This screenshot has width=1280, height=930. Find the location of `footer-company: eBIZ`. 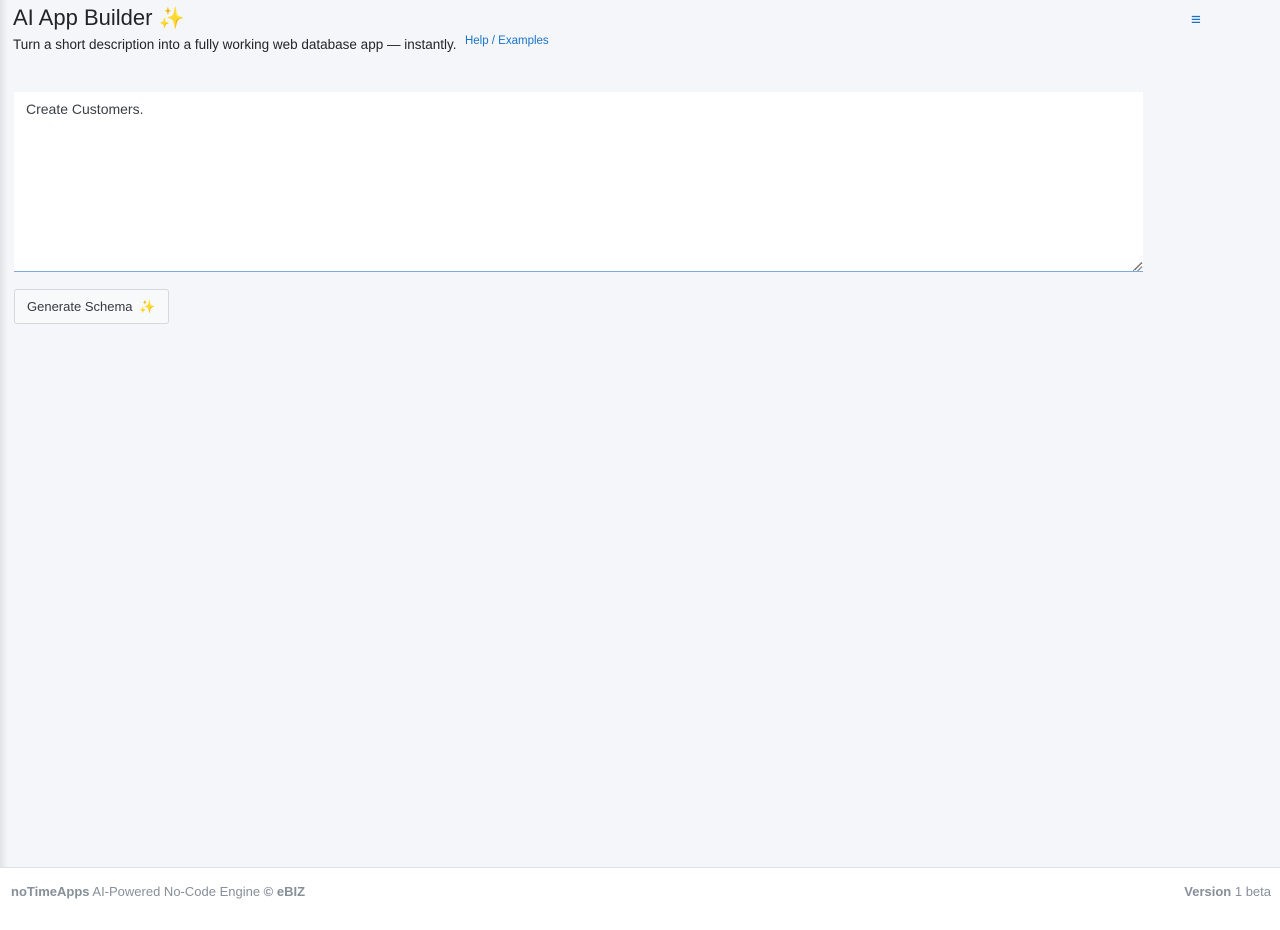

footer-company: eBIZ is located at coordinates (291, 891).